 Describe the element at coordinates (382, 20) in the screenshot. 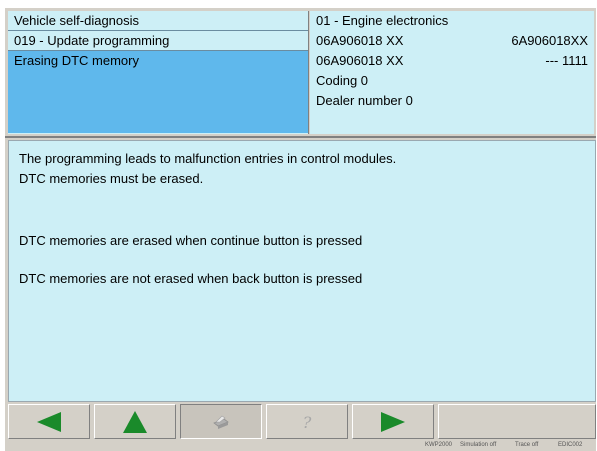

I see `module-name: 01 - Engine electronics` at that location.